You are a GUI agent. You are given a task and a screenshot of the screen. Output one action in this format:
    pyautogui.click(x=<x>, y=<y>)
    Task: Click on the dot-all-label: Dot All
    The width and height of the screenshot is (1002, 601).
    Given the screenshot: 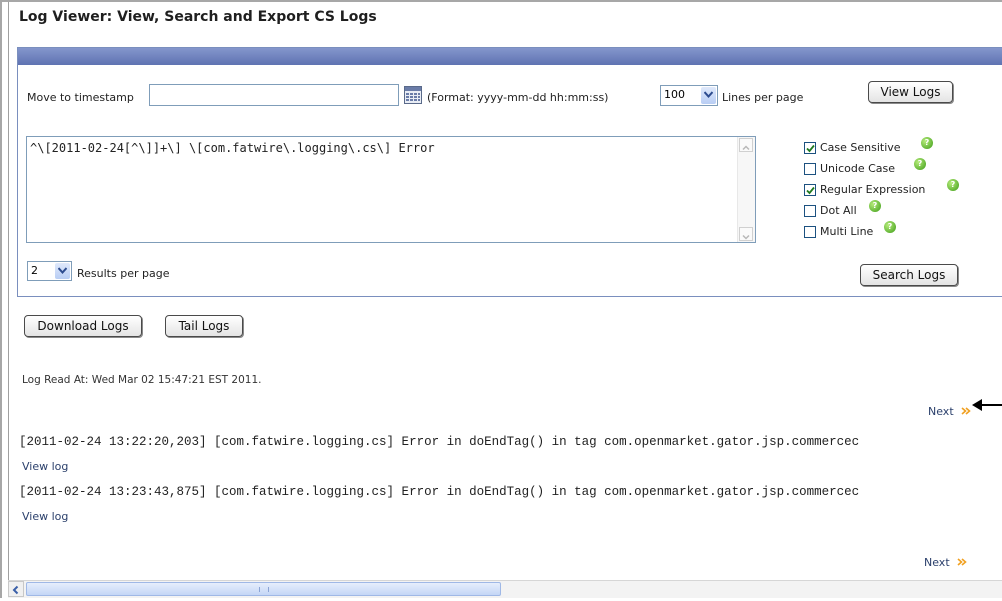 What is the action you would take?
    pyautogui.click(x=838, y=210)
    